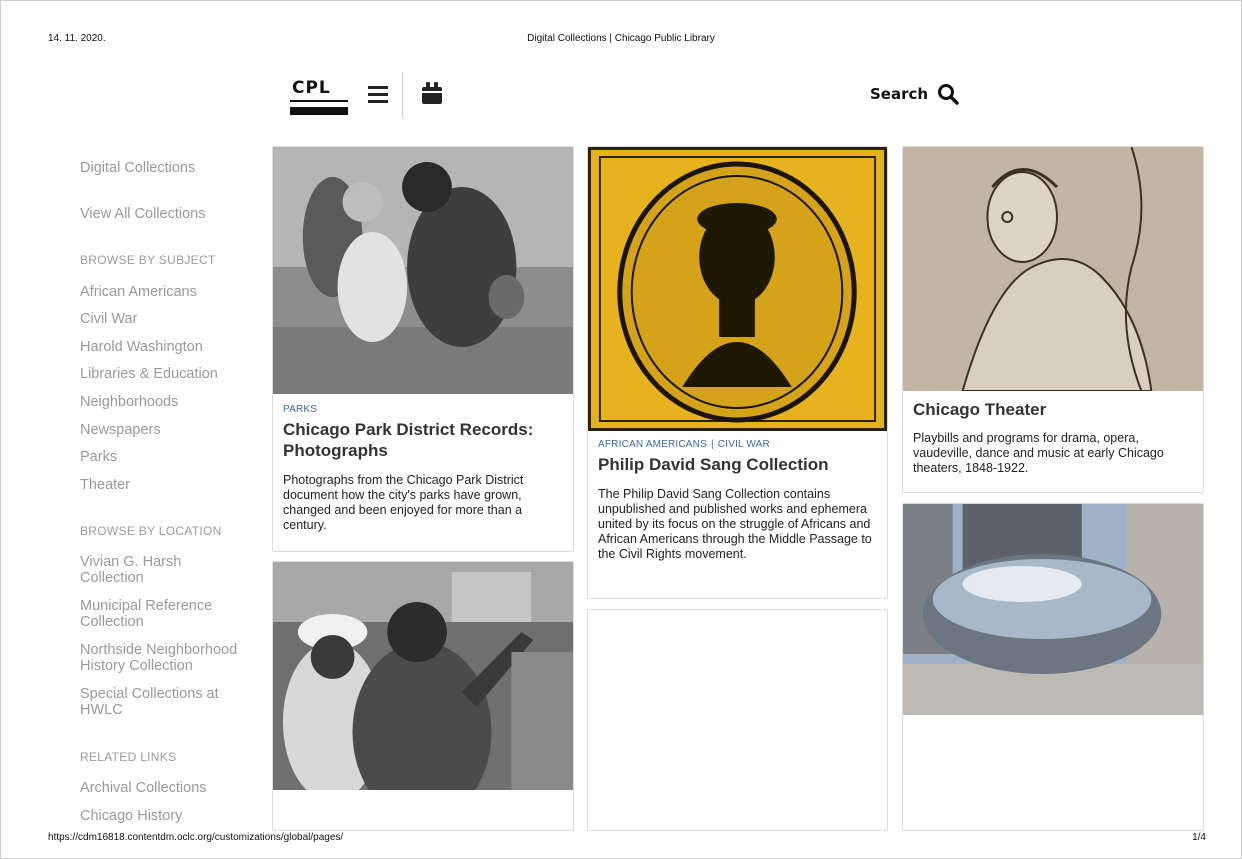 The image size is (1242, 859). What do you see at coordinates (737, 720) in the screenshot?
I see `collection-card-placeholder` at bounding box center [737, 720].